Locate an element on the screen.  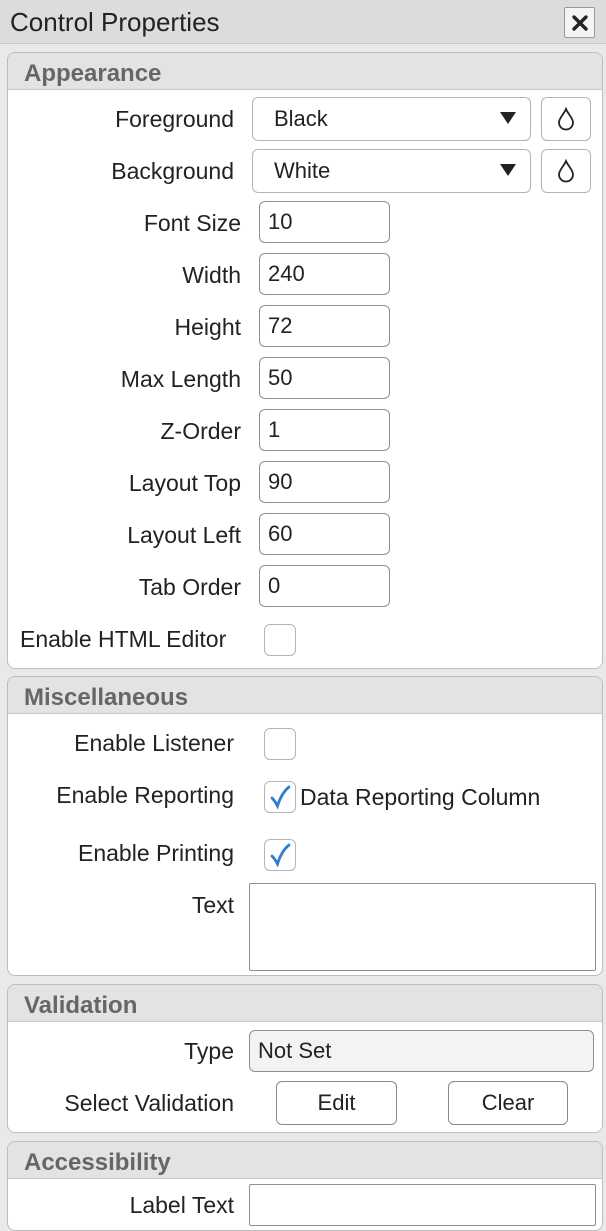
width-label: Width is located at coordinates (211, 275).